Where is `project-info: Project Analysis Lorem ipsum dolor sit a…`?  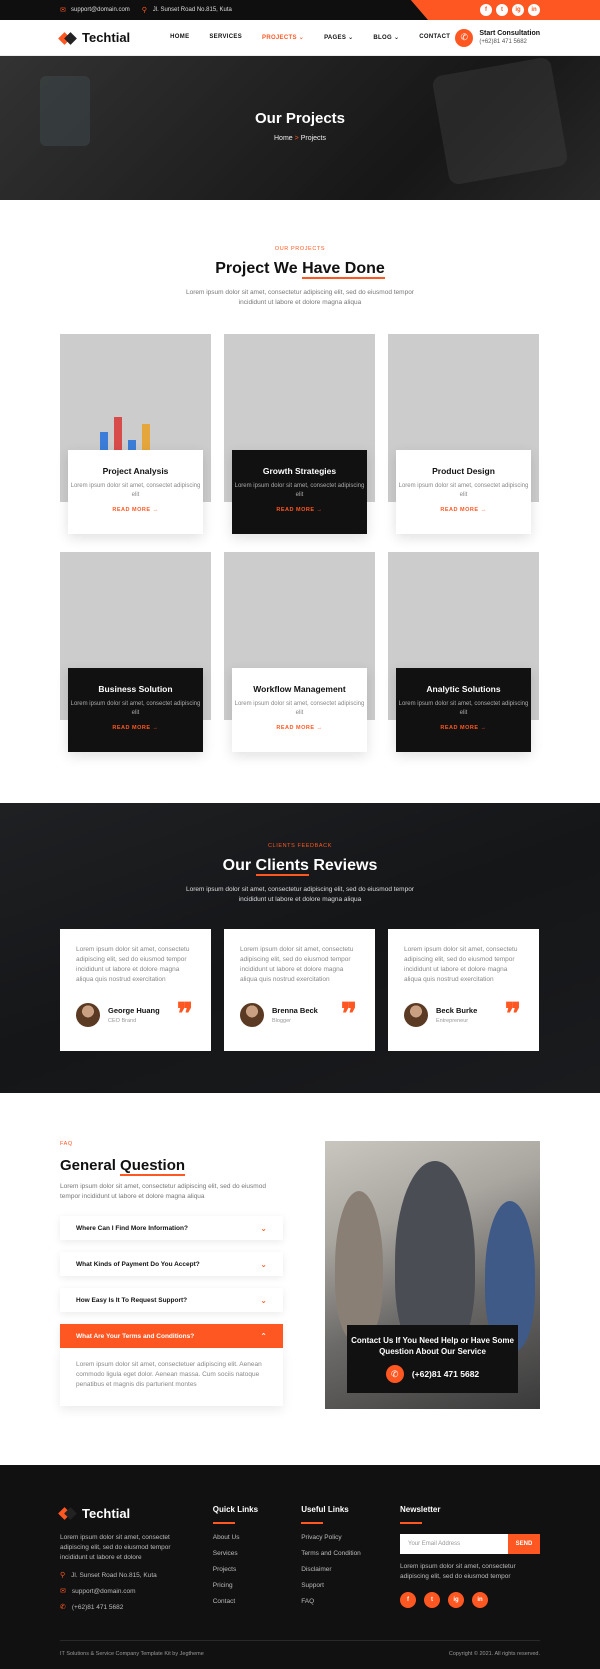 project-info: Project Analysis Lorem ipsum dolor sit a… is located at coordinates (135, 492).